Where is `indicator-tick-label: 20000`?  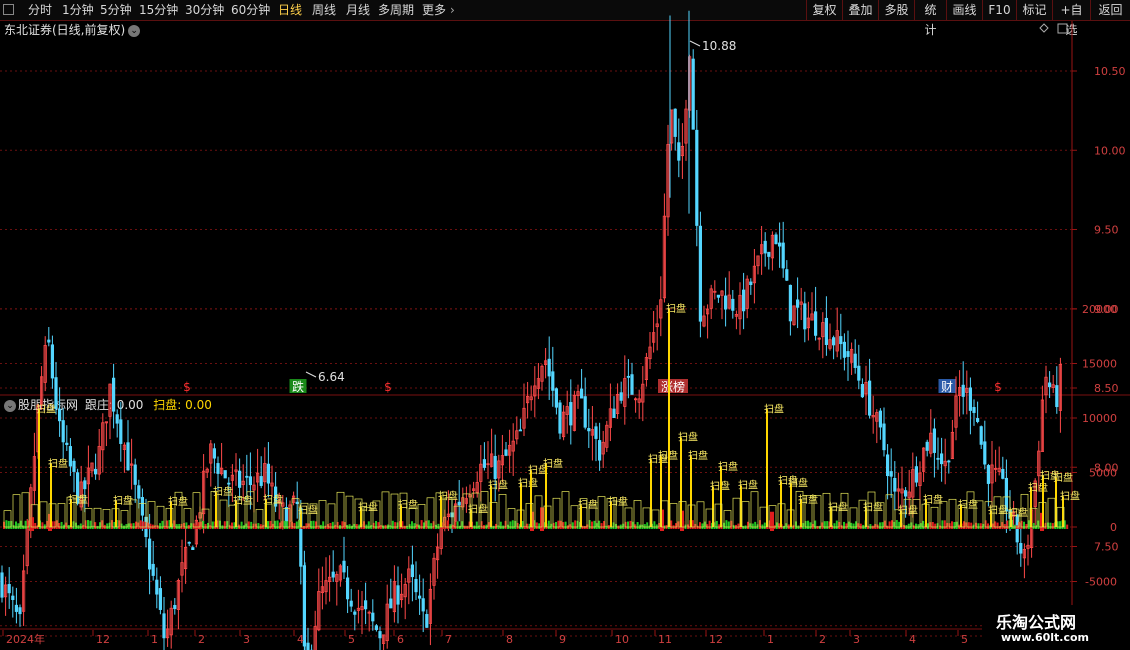
indicator-tick-label: 20000 is located at coordinates (1099, 309).